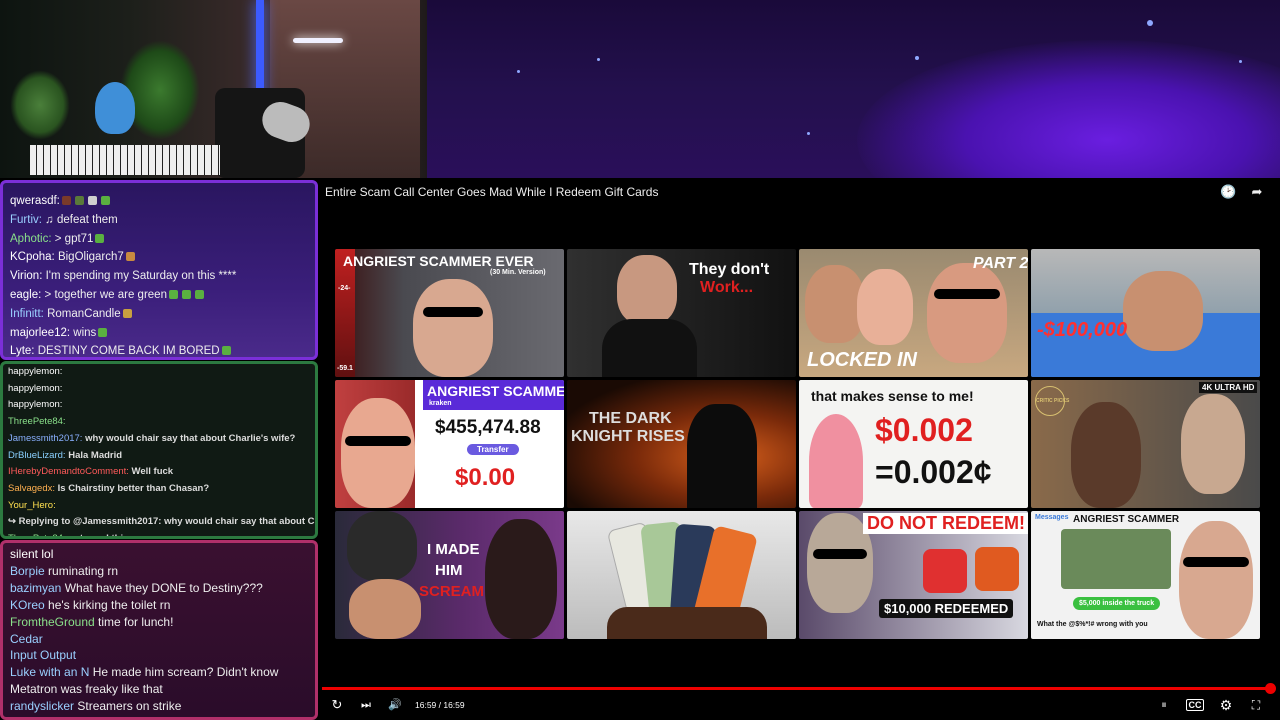 This screenshot has width=1280, height=720. Describe the element at coordinates (1240, 61) in the screenshot. I see `star` at that location.